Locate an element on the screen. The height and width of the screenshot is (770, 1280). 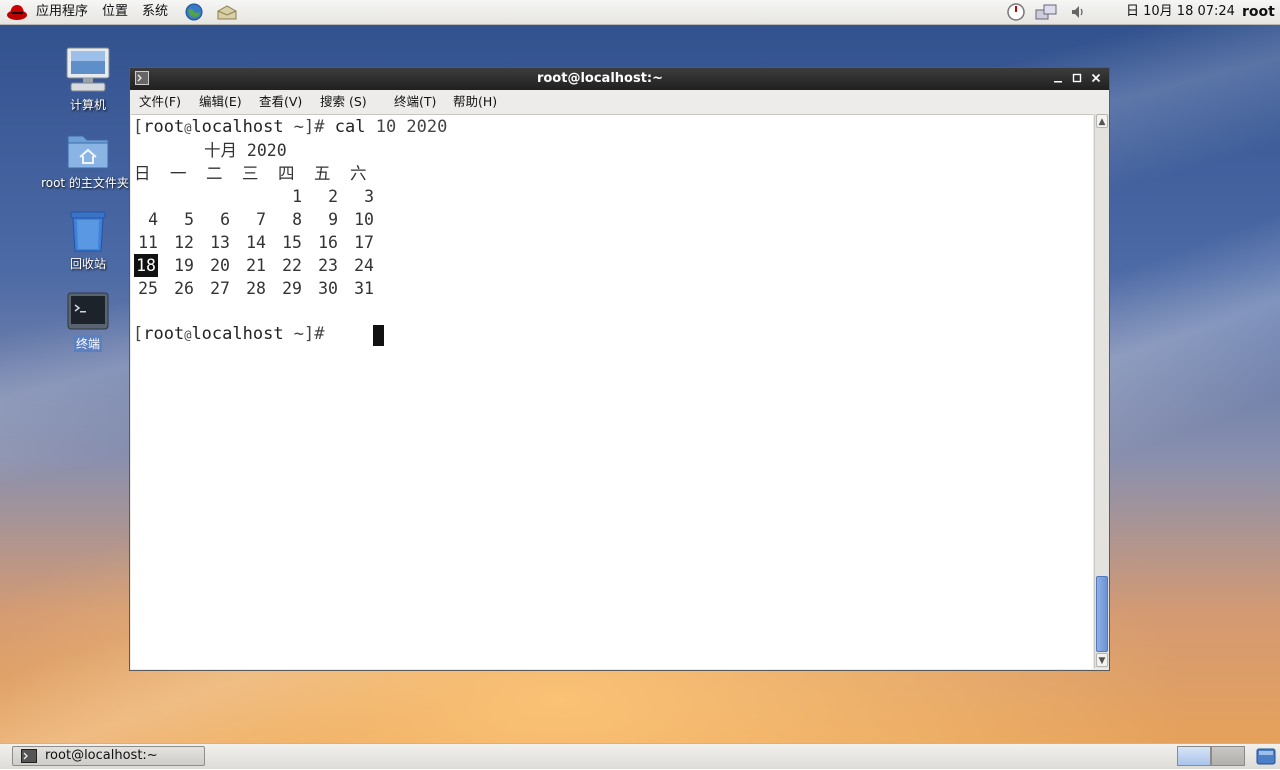
calendar-day: 23 is located at coordinates (328, 265).